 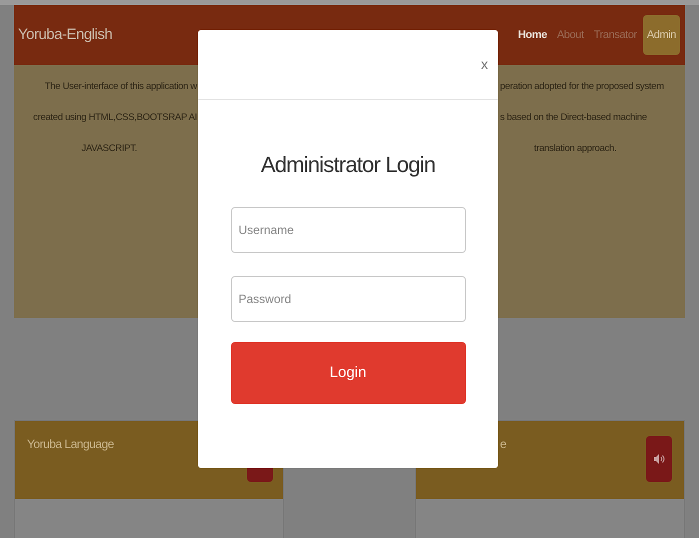 I want to click on card-title: Yoruba Language, so click(x=70, y=444).